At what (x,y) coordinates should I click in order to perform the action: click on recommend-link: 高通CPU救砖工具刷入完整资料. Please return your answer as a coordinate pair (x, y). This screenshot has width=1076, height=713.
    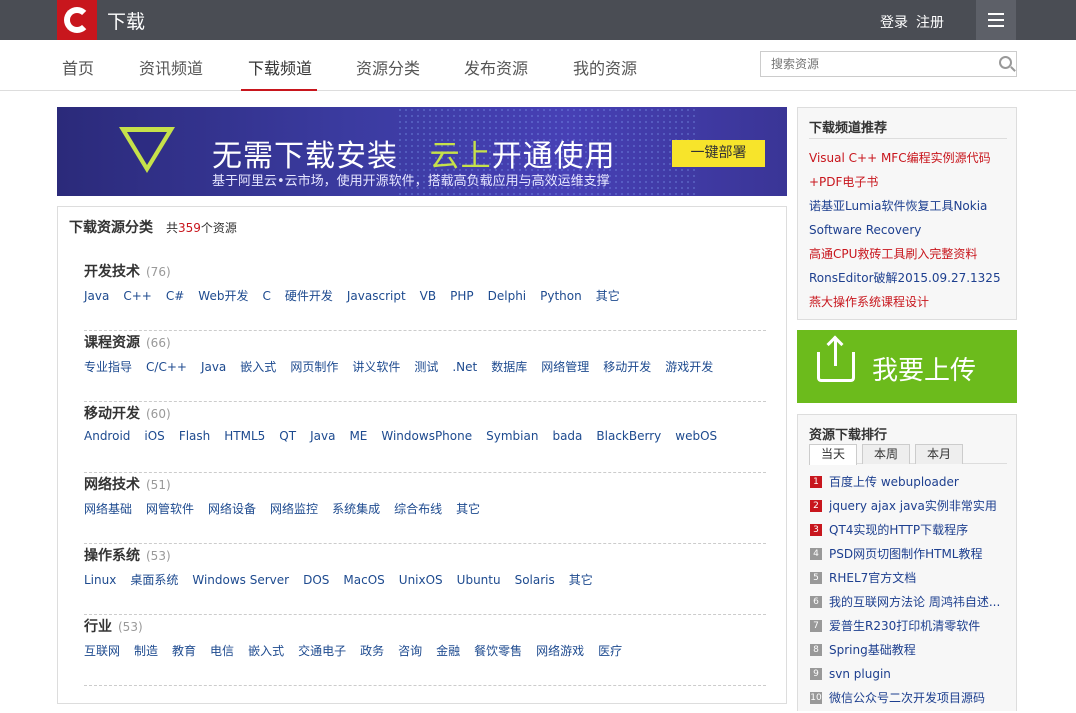
    Looking at the image, I should click on (909, 254).